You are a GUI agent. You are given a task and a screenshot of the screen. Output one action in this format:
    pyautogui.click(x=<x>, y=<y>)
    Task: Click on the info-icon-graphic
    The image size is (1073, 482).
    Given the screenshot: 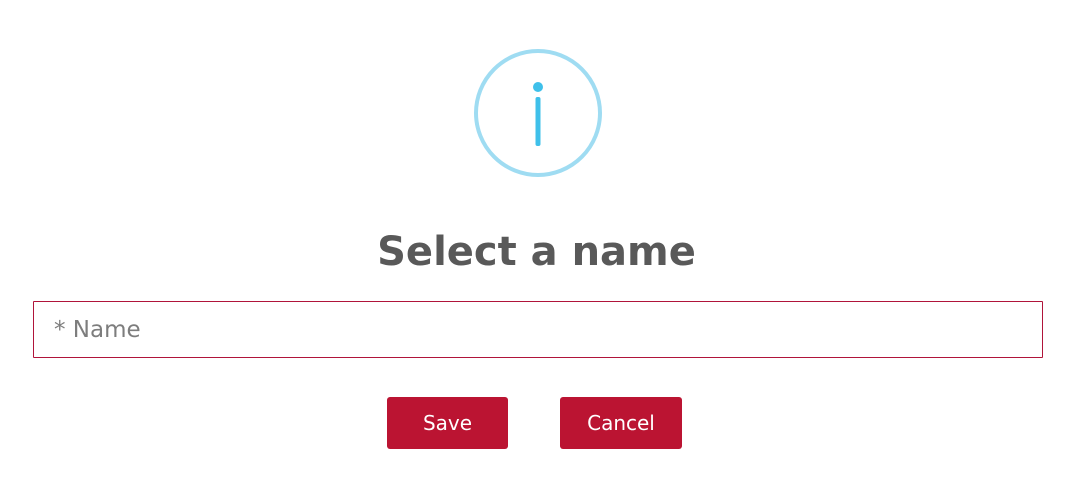 What is the action you would take?
    pyautogui.click(x=538, y=113)
    